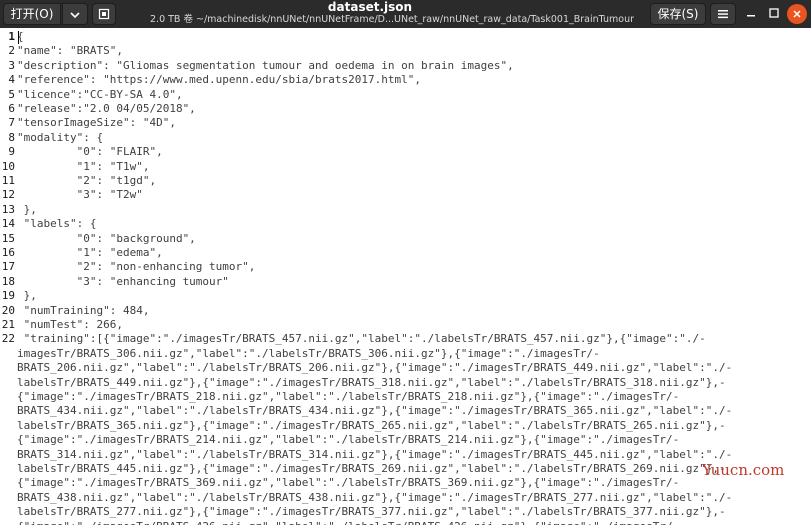  What do you see at coordinates (11, 80) in the screenshot?
I see `line-number: 4` at bounding box center [11, 80].